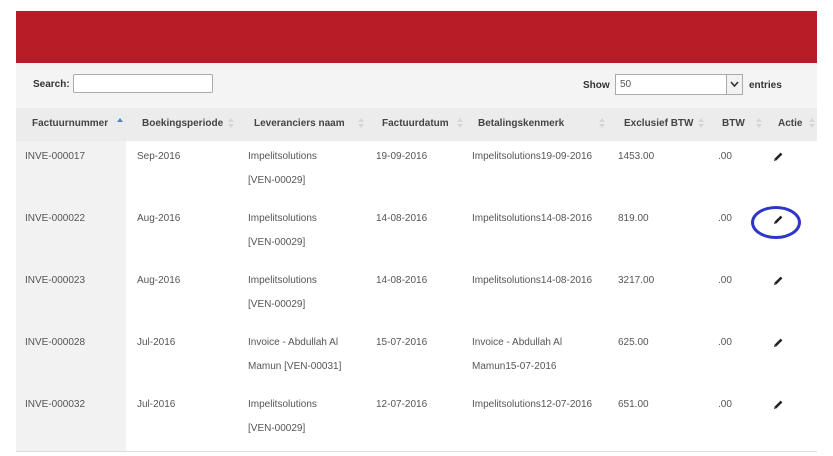 The width and height of the screenshot is (833, 456). Describe the element at coordinates (517, 342) in the screenshot. I see `payment-reference-line1: Invoice - Abdullah Al` at that location.